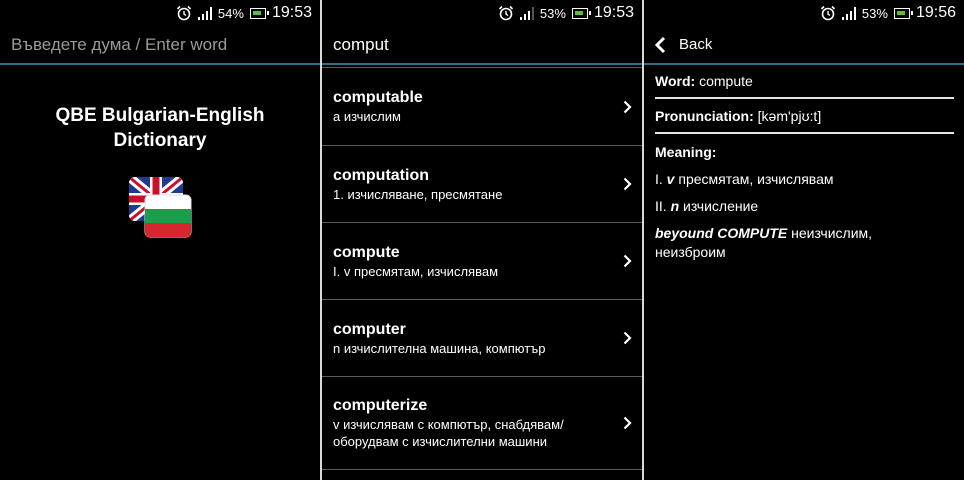 This screenshot has width=964, height=480. What do you see at coordinates (367, 116) in the screenshot?
I see `entry-translation: a изчислим` at bounding box center [367, 116].